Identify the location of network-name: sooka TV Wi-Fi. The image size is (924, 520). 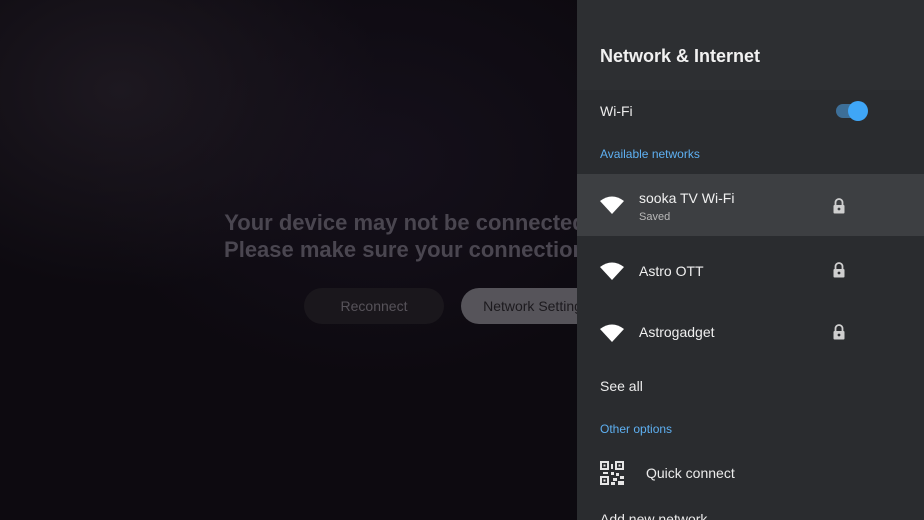
(687, 198).